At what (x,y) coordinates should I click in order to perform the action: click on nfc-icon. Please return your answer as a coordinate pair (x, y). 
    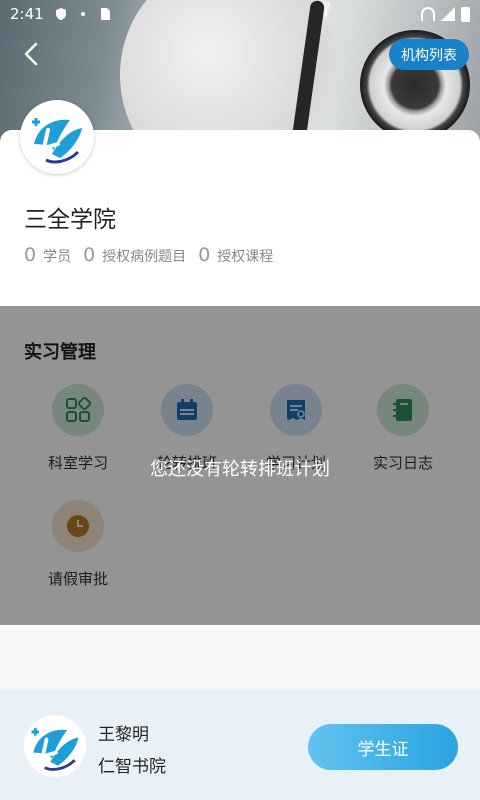
    Looking at the image, I should click on (82, 14).